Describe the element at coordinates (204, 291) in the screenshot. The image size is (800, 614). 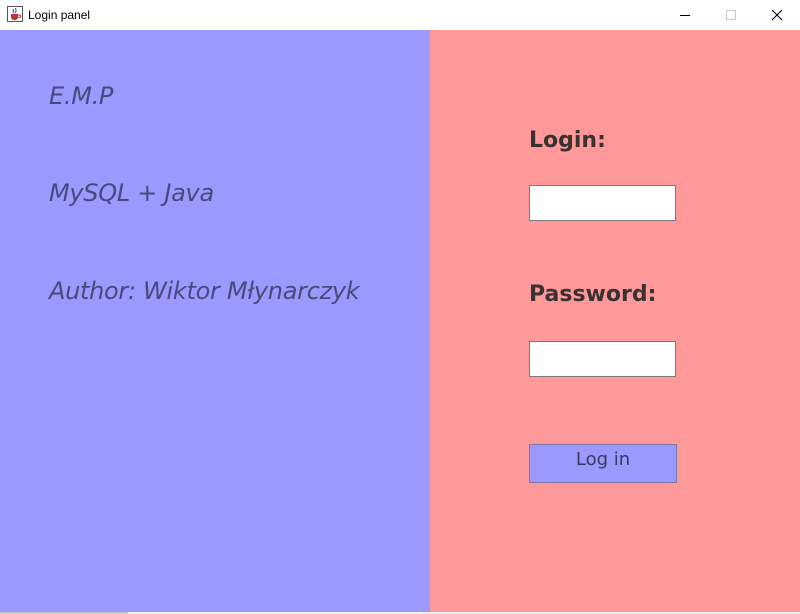
I see `author-text: Author: Wiktor Młynarczyk` at that location.